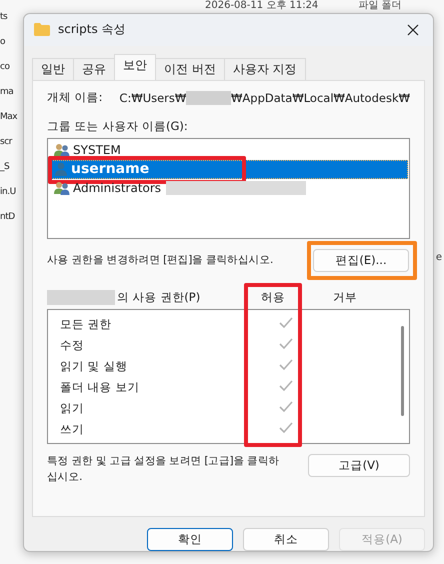 The height and width of the screenshot is (564, 444). What do you see at coordinates (53, 69) in the screenshot?
I see `tab: 일반` at bounding box center [53, 69].